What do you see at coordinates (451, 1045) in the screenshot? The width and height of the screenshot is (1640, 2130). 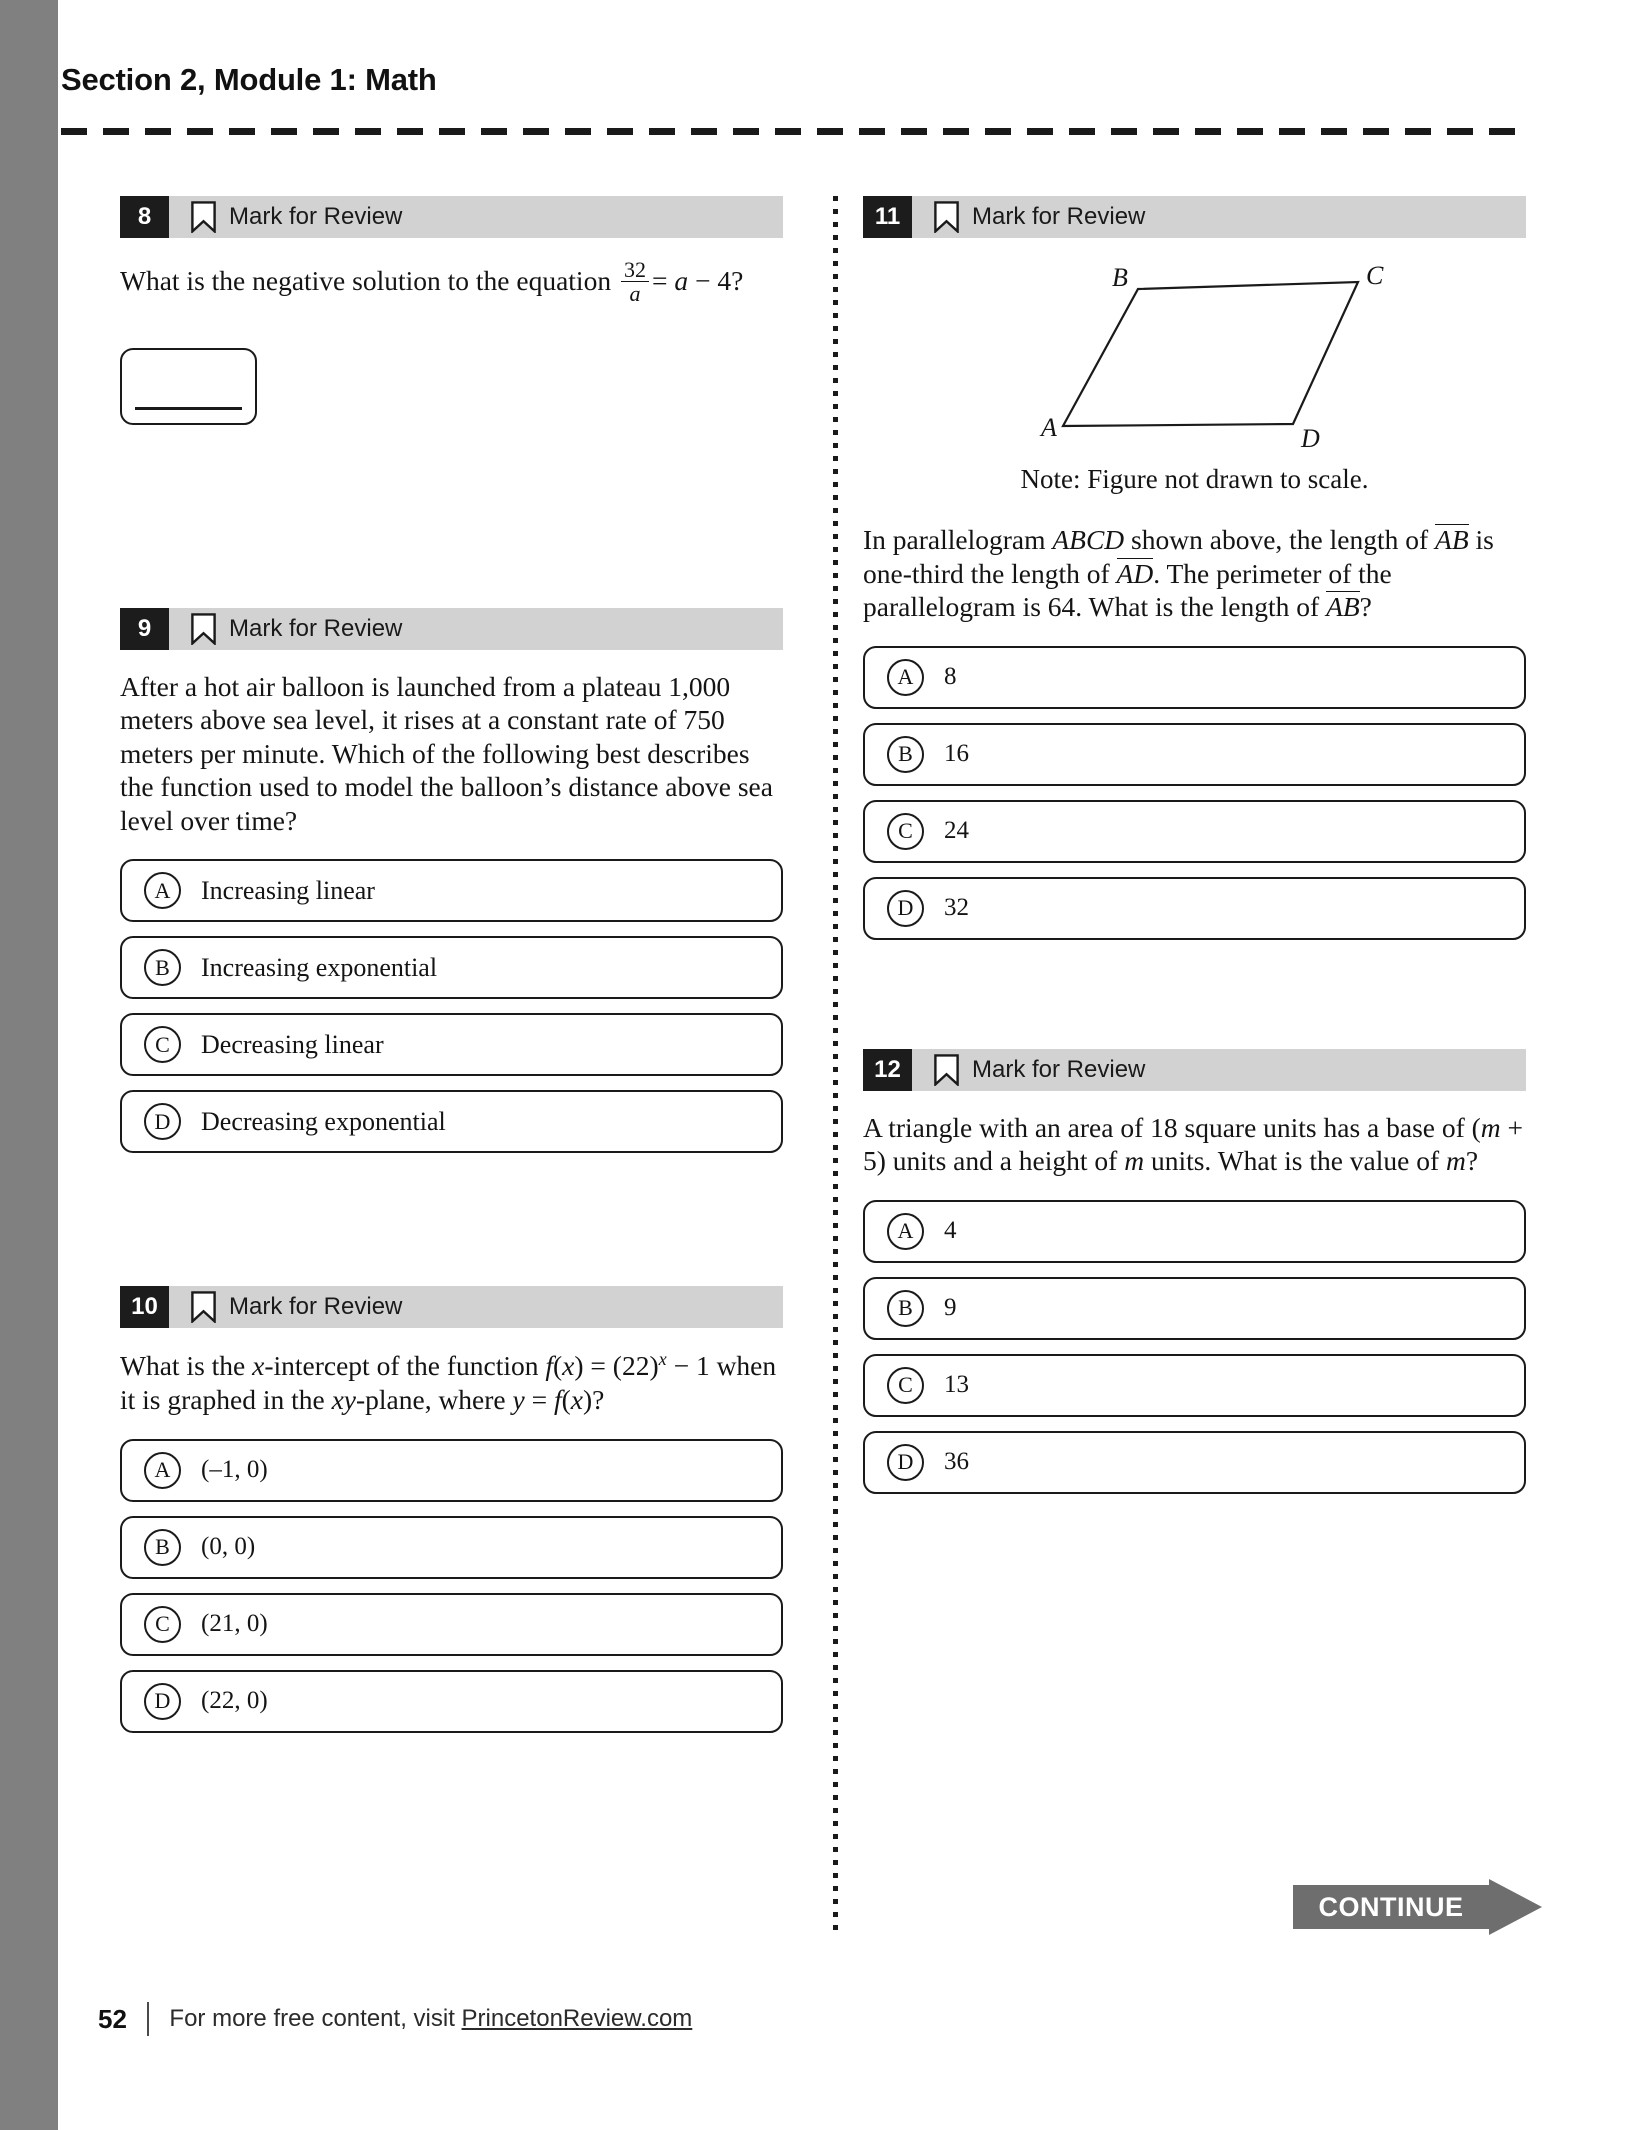 I see `question-9-choice-c: C Decreasing linear` at bounding box center [451, 1045].